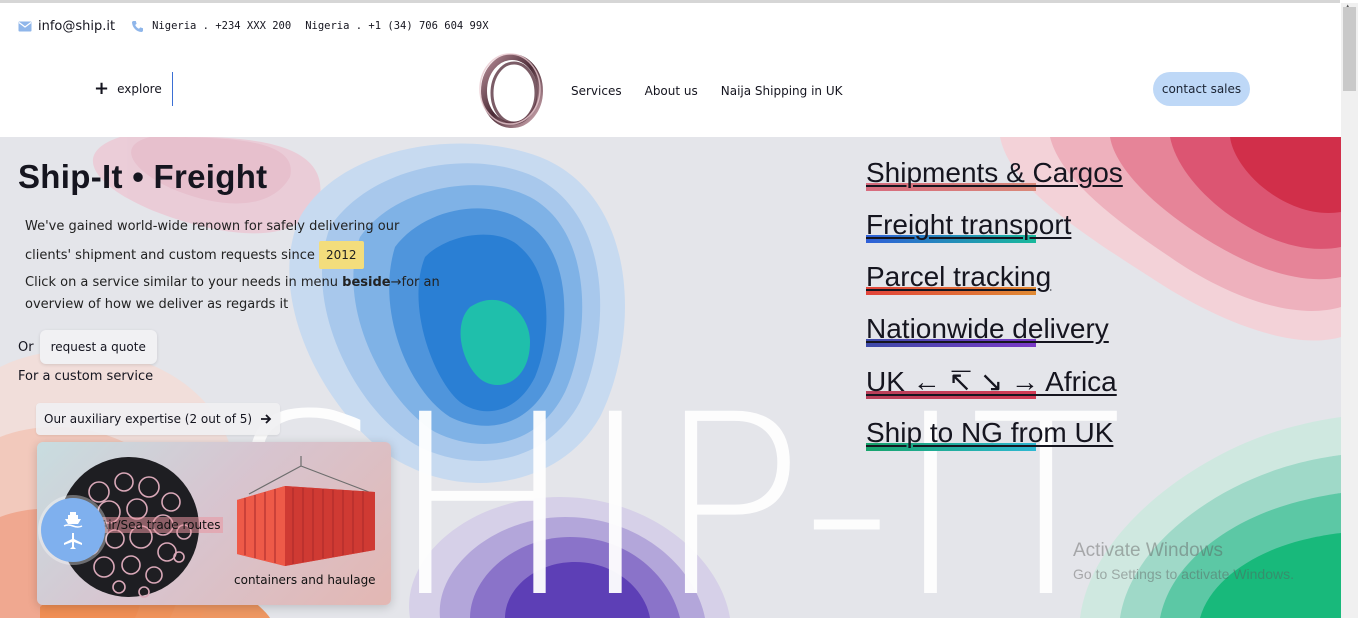 Image resolution: width=1366 pixels, height=618 pixels. What do you see at coordinates (990, 432) in the screenshot?
I see `service-label: Ship to NG from UK` at bounding box center [990, 432].